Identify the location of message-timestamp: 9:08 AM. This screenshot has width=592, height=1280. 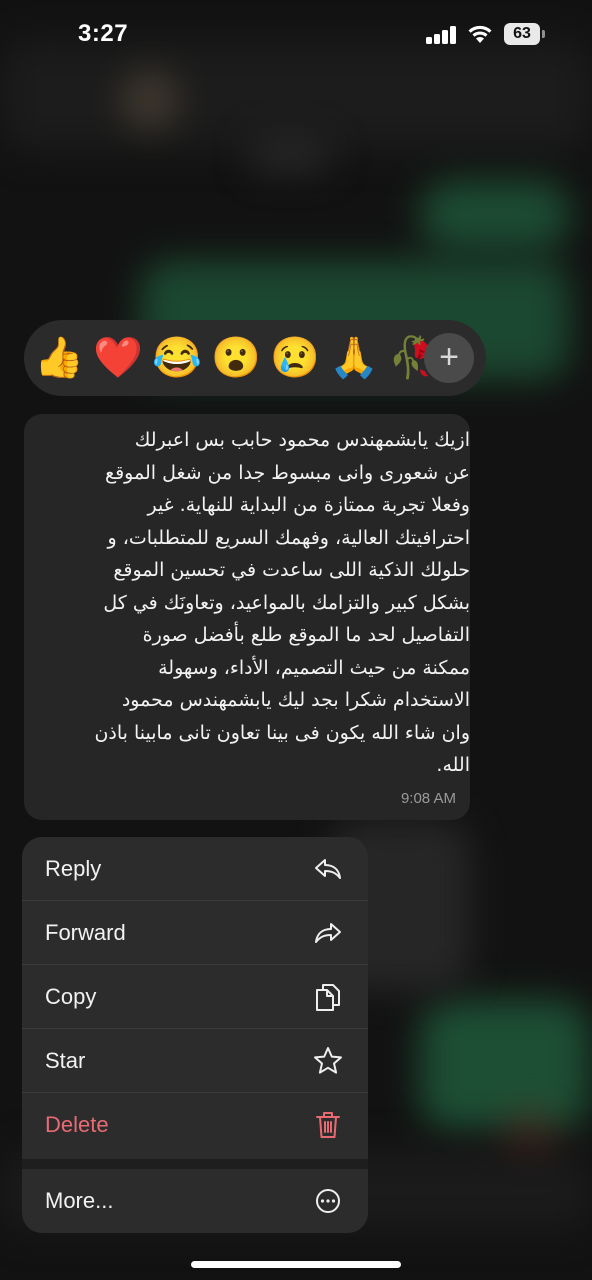
(428, 798).